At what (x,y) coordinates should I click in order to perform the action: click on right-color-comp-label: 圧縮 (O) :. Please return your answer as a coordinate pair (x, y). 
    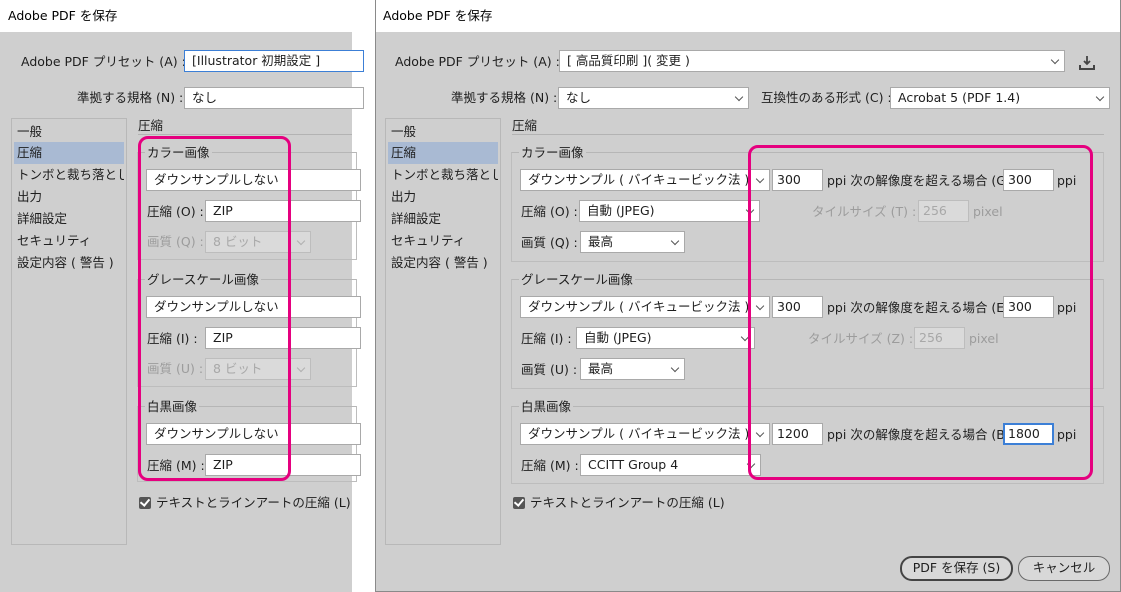
    Looking at the image, I should click on (549, 211).